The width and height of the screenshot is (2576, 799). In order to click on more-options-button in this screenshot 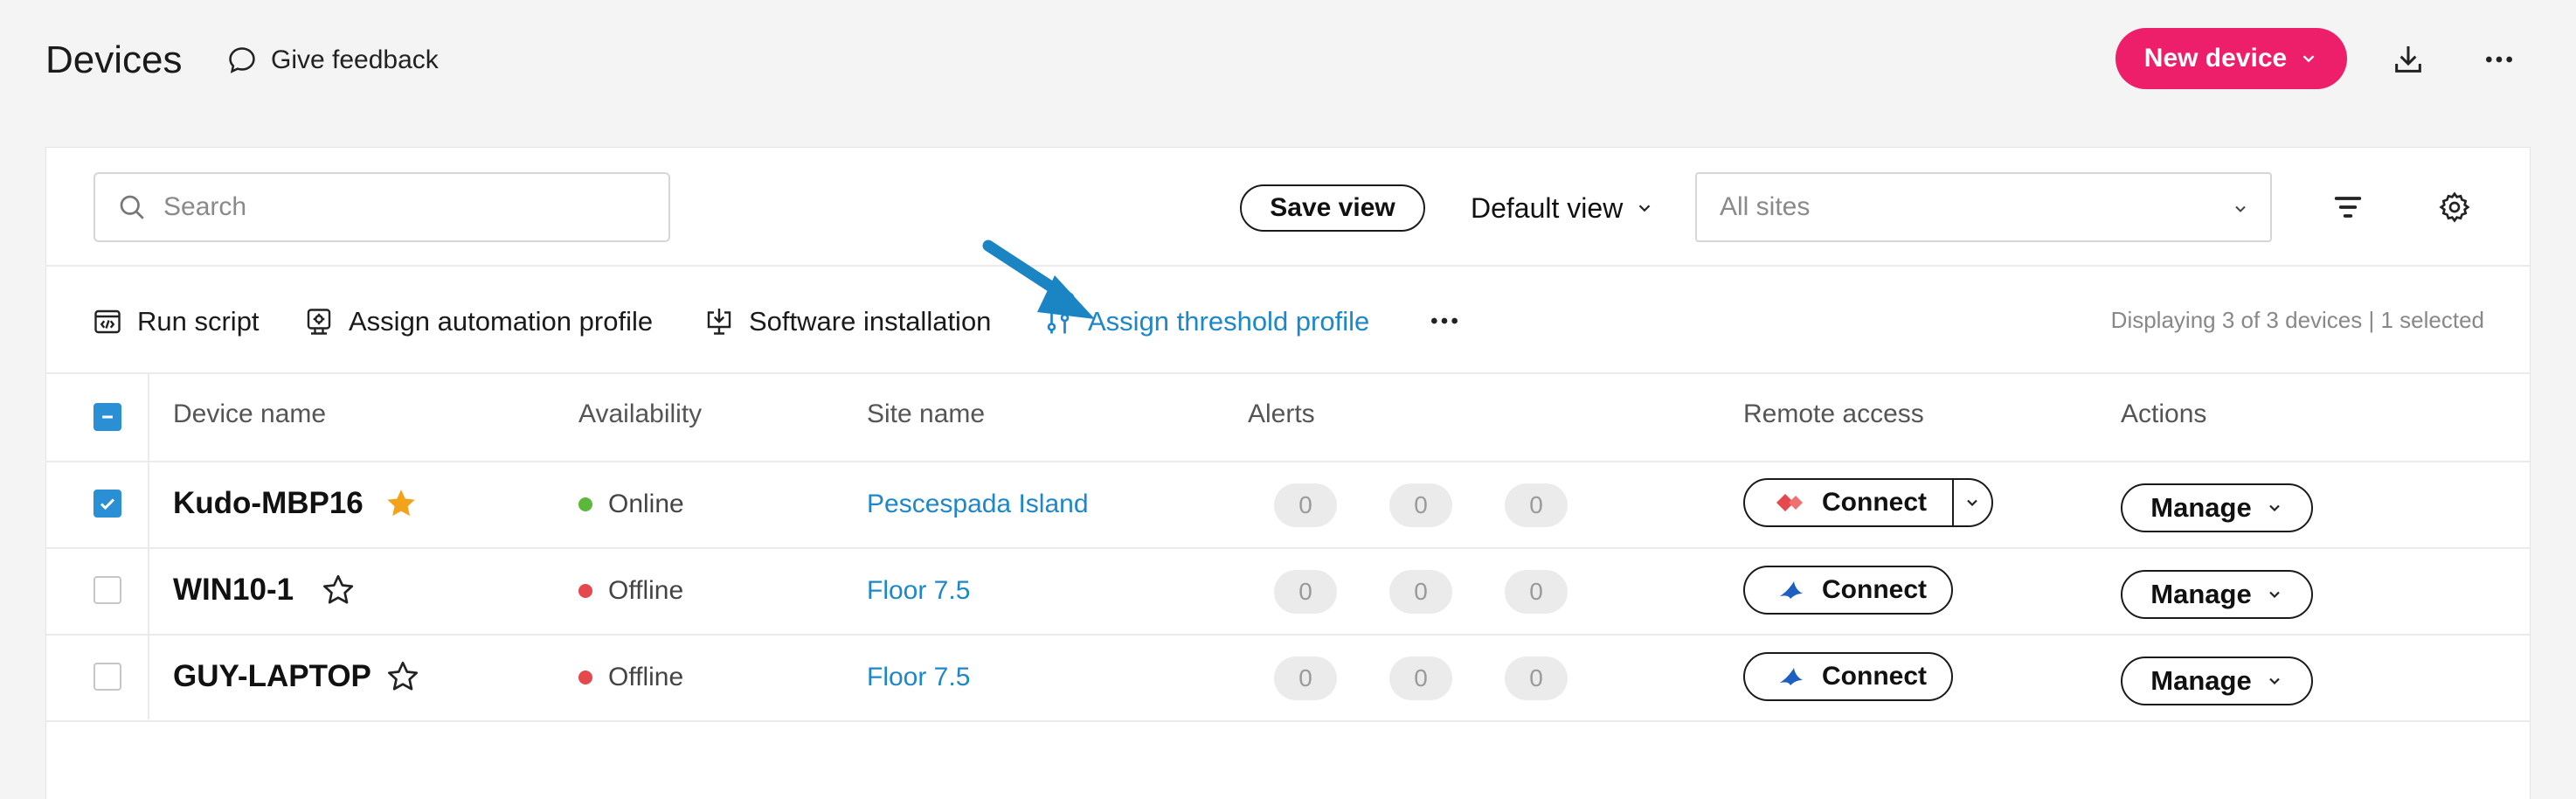, I will do `click(2499, 59)`.